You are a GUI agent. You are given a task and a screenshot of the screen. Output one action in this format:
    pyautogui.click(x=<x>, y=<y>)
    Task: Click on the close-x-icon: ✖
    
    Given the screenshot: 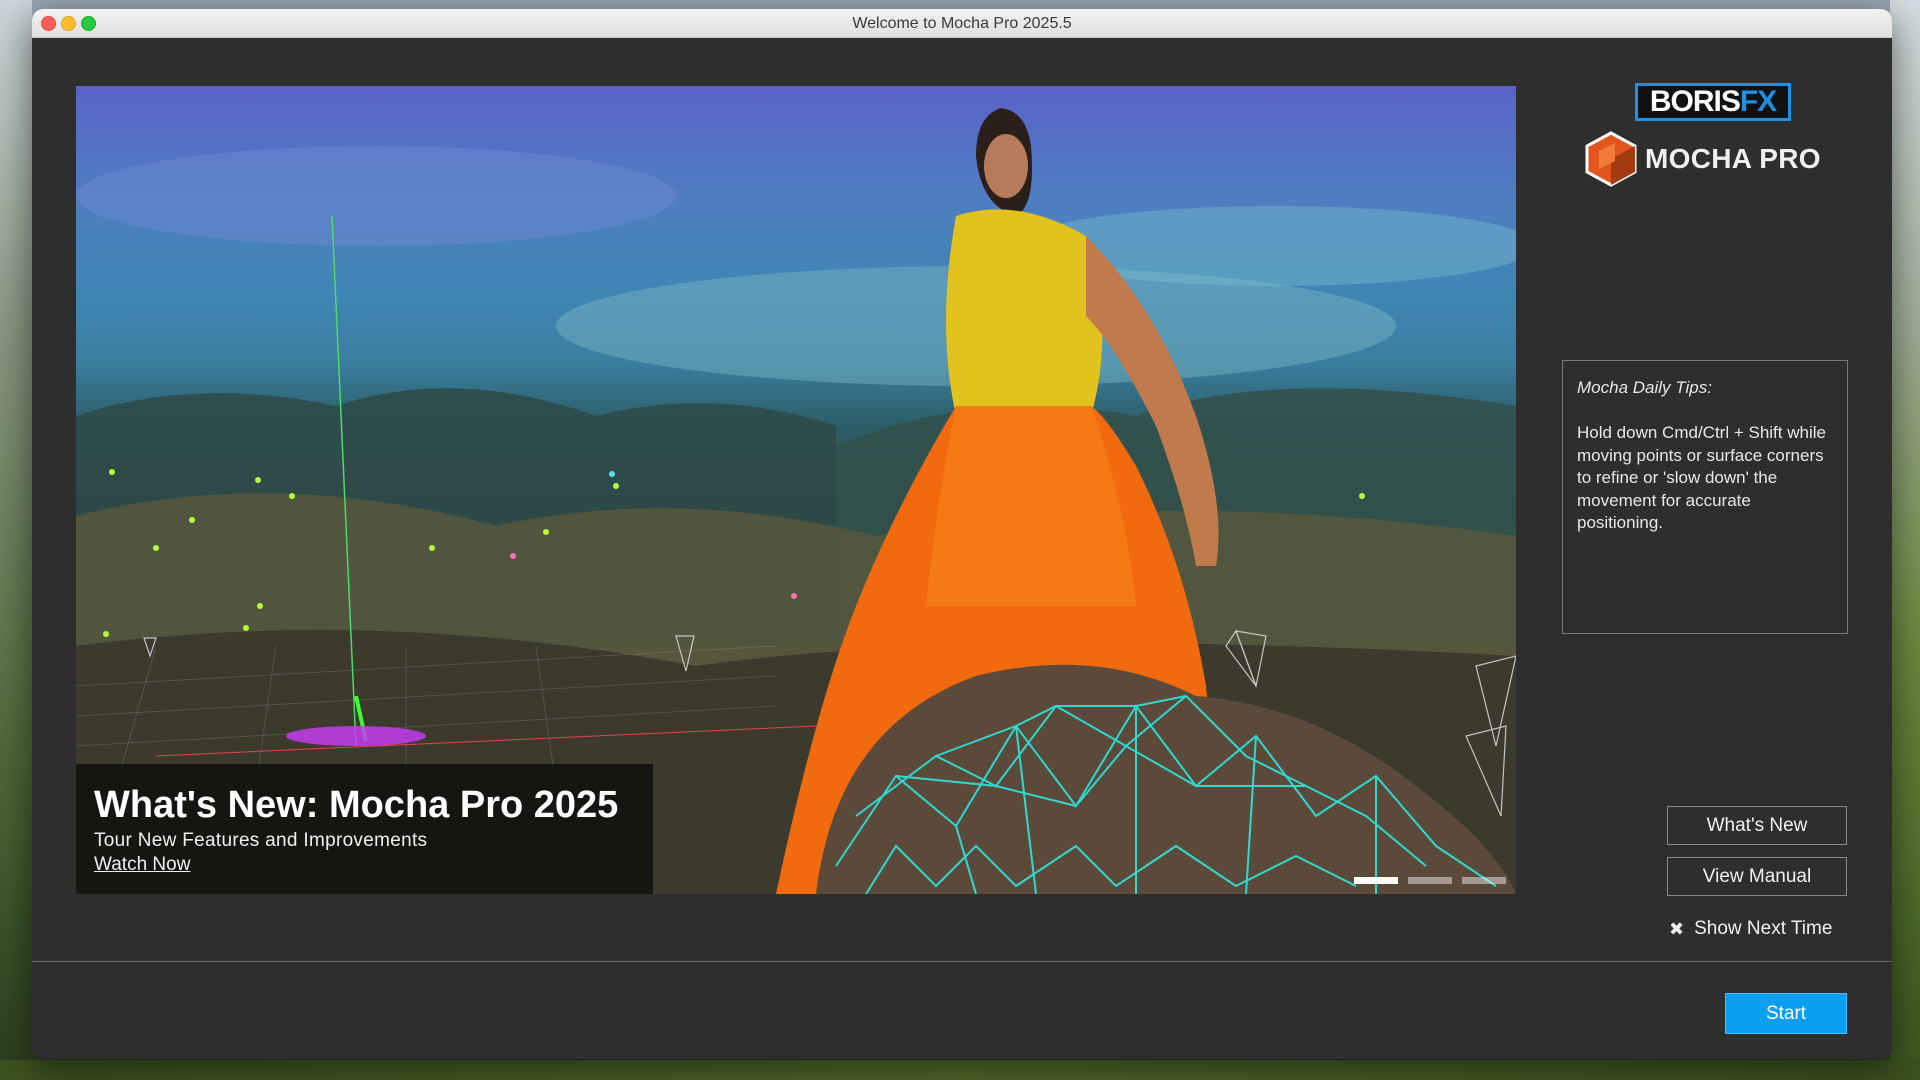 What is the action you would take?
    pyautogui.click(x=1677, y=928)
    